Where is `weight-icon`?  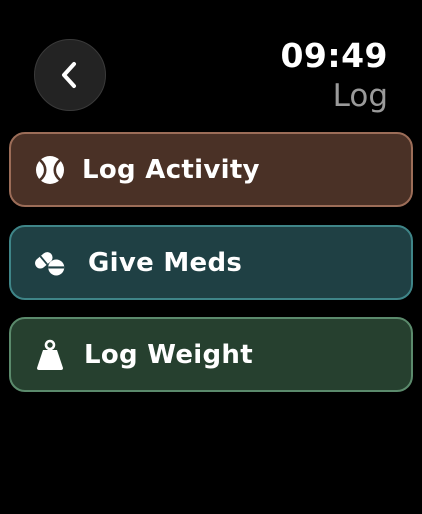 weight-icon is located at coordinates (50, 355).